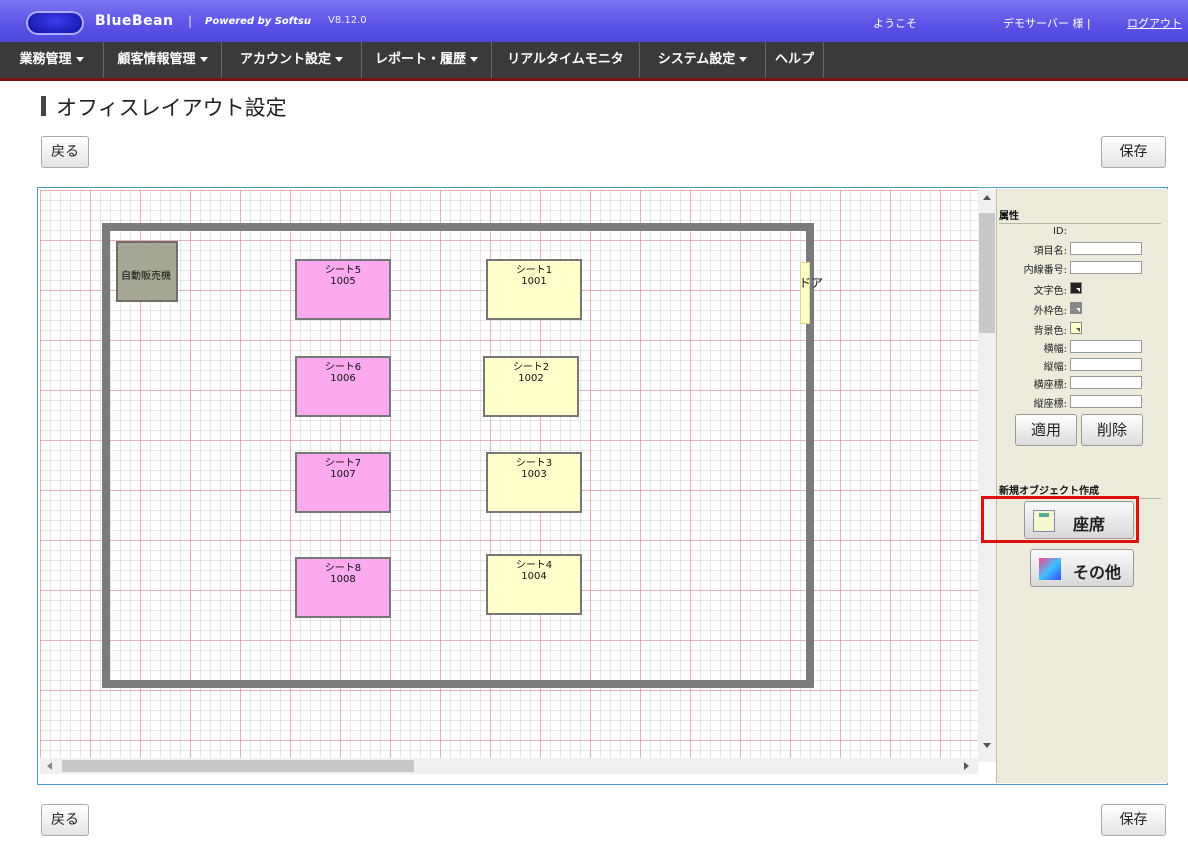 The image size is (1188, 853). I want to click on nav-item-system: システム設定, so click(703, 60).